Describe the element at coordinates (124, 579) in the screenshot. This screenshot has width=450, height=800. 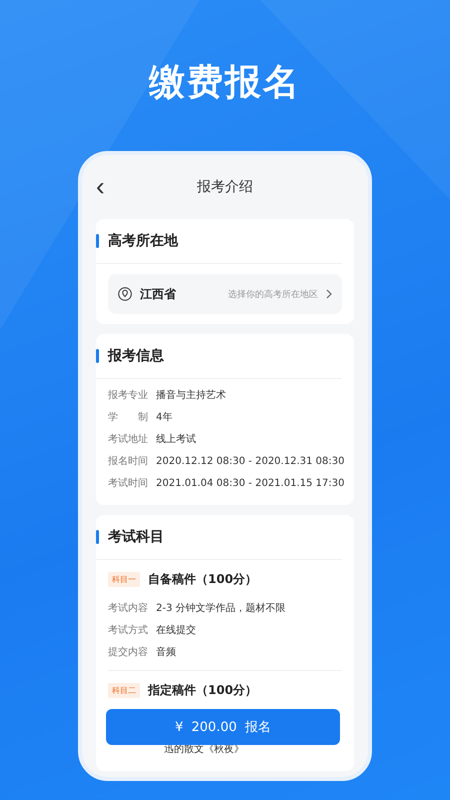
I see `subject-tag: 科目一` at that location.